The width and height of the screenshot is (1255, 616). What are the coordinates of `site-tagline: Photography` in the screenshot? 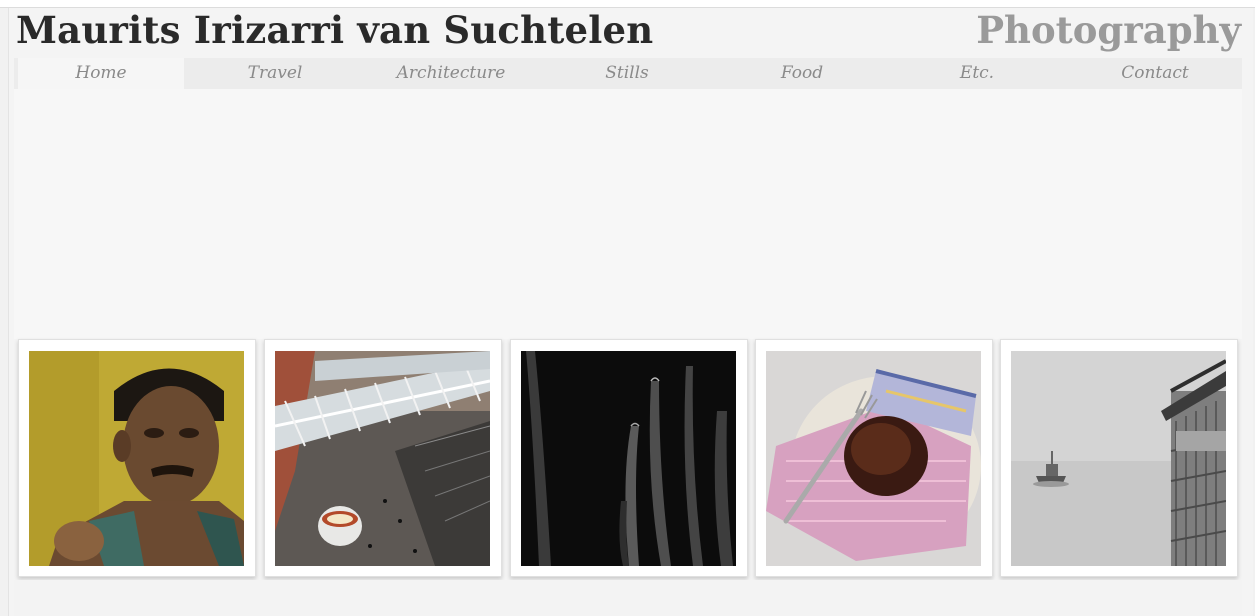 It's located at (1108, 30).